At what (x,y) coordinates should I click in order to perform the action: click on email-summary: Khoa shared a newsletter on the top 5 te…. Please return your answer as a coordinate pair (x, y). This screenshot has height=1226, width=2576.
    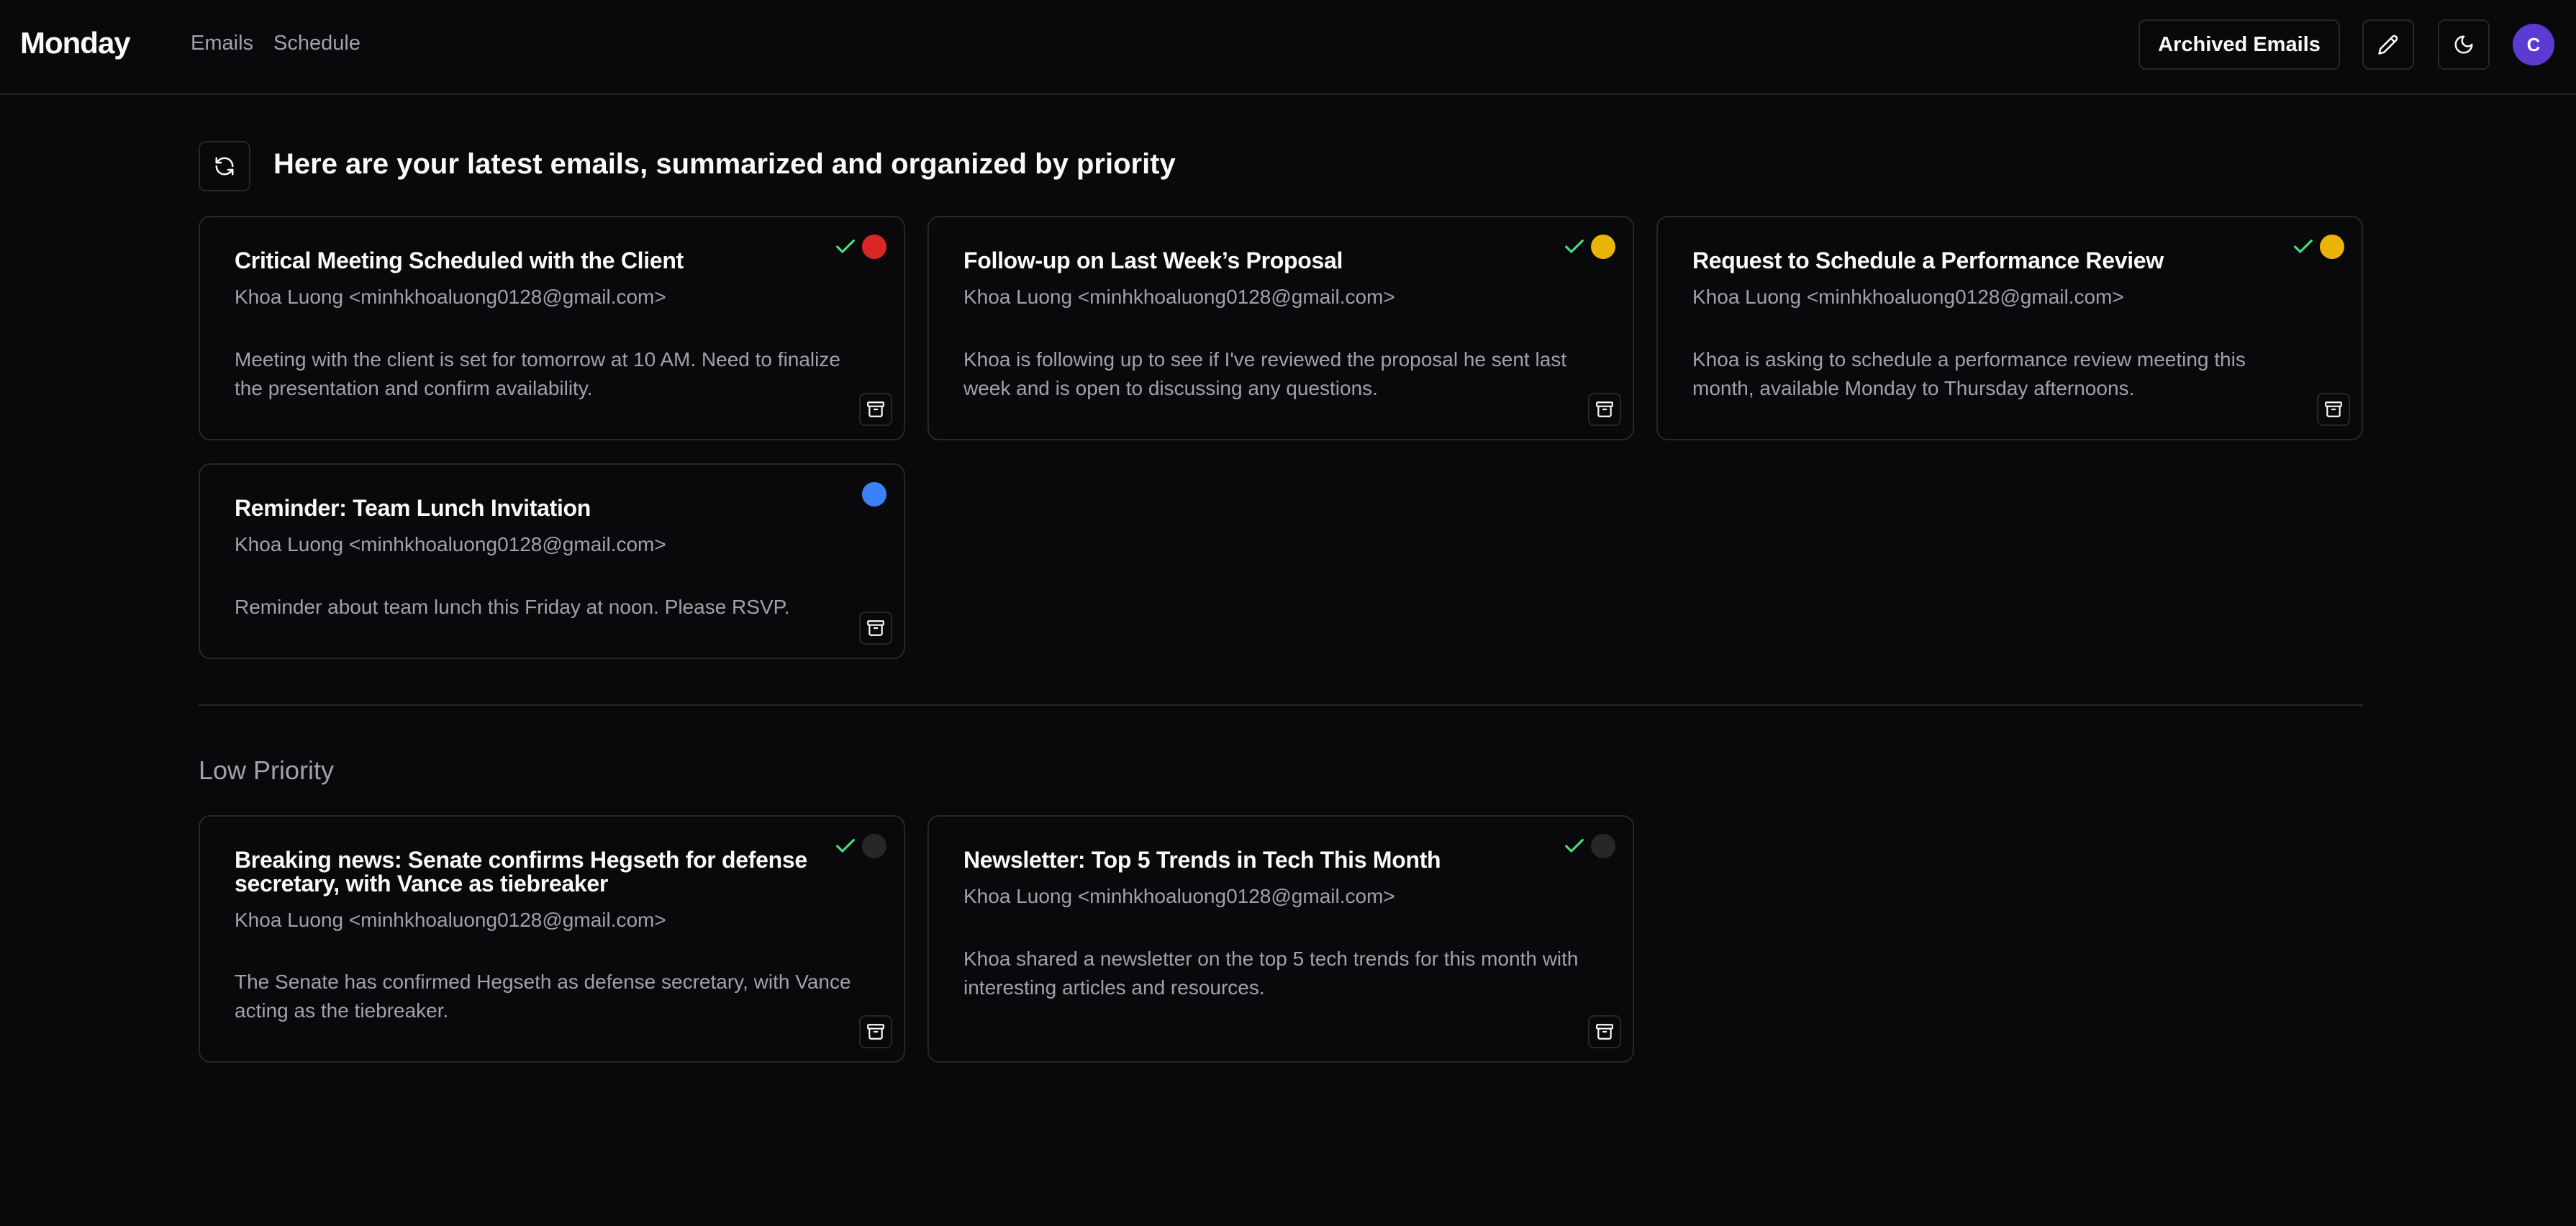
    Looking at the image, I should click on (1271, 973).